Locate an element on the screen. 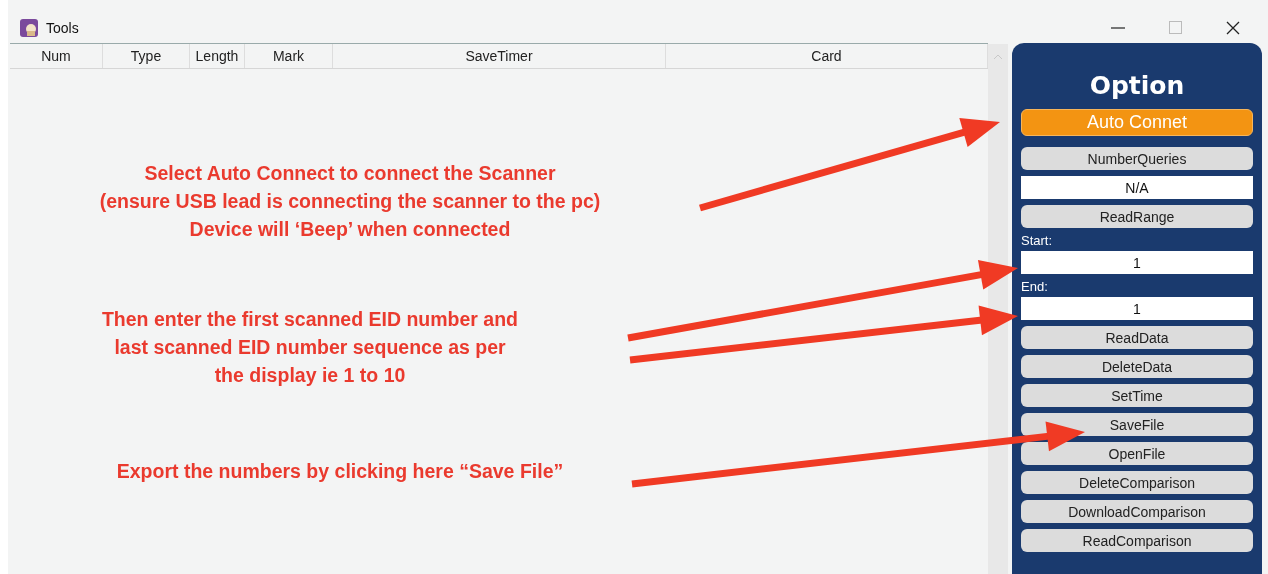  column-header: Length is located at coordinates (217, 56).